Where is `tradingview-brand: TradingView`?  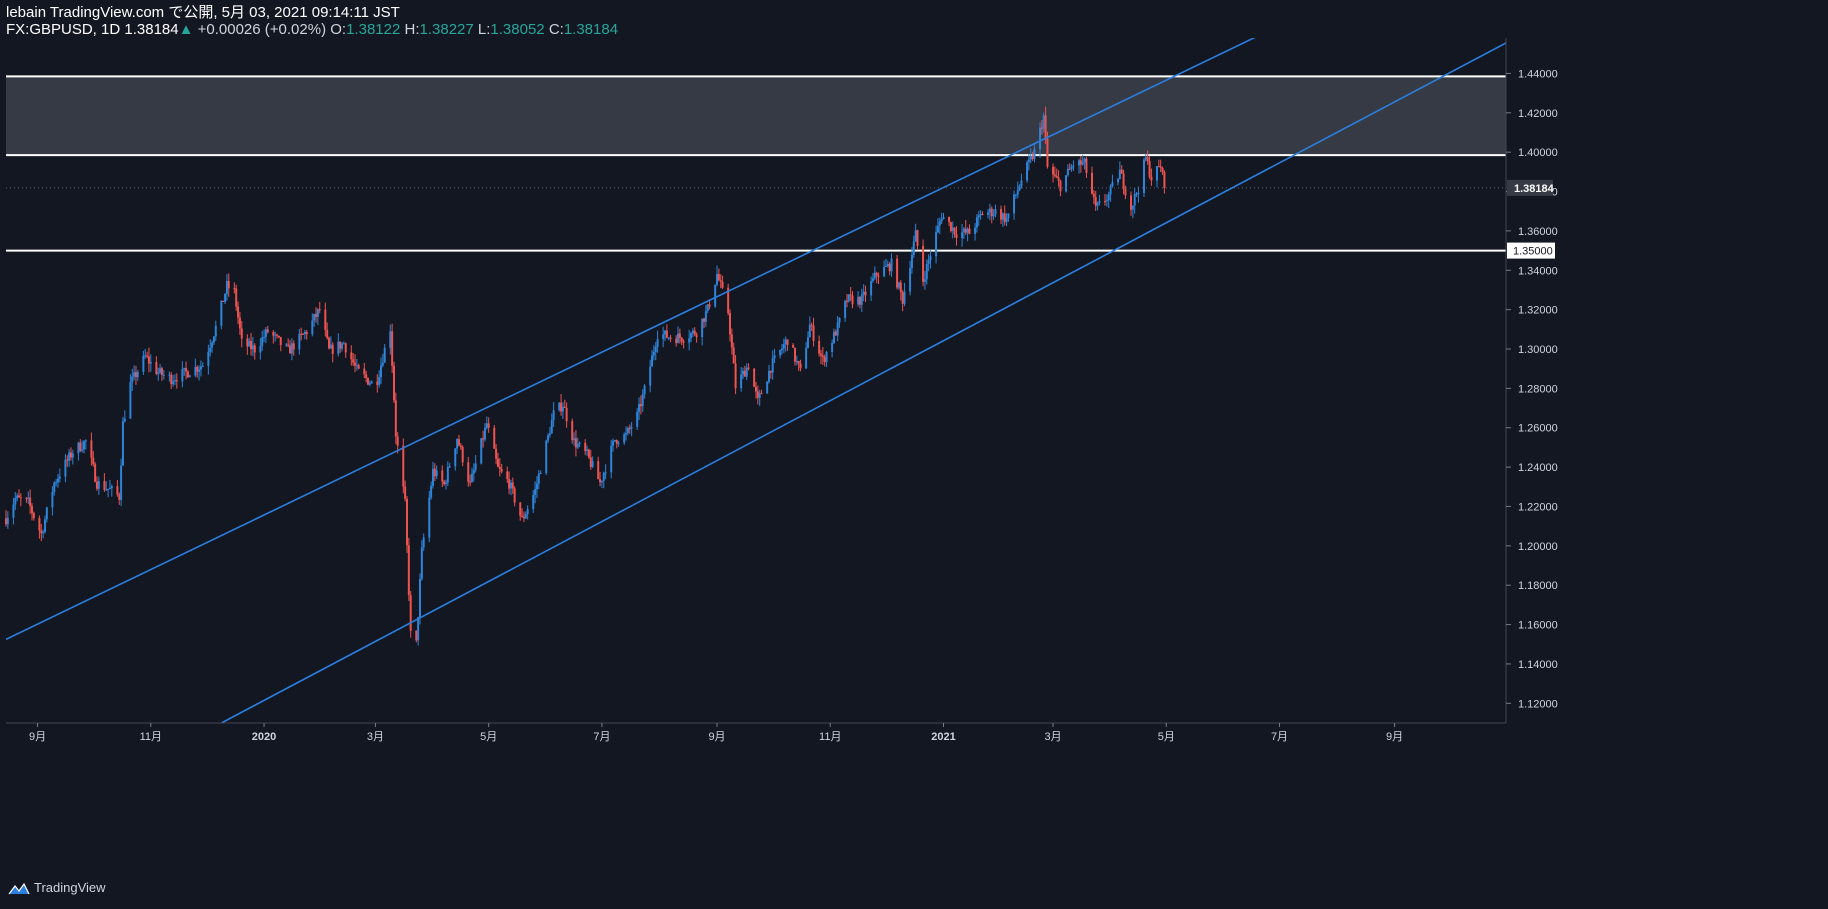
tradingview-brand: TradingView is located at coordinates (57, 888).